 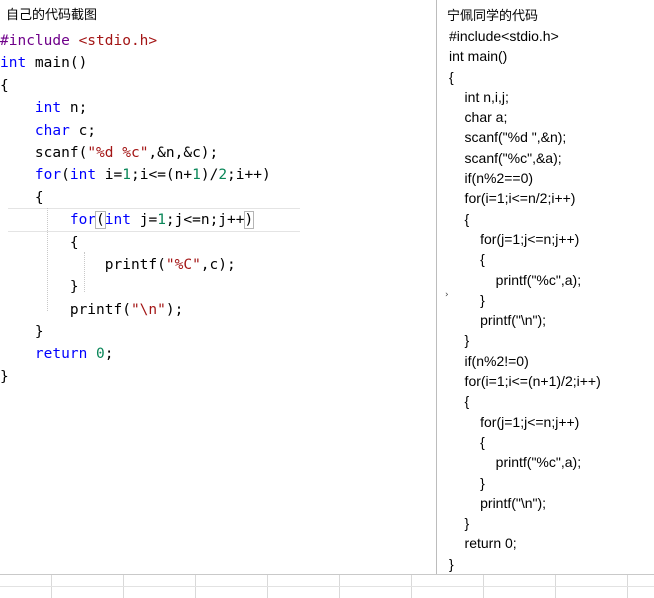 I want to click on code-line: scanf("%d %c",&n,&c);, so click(x=218, y=153).